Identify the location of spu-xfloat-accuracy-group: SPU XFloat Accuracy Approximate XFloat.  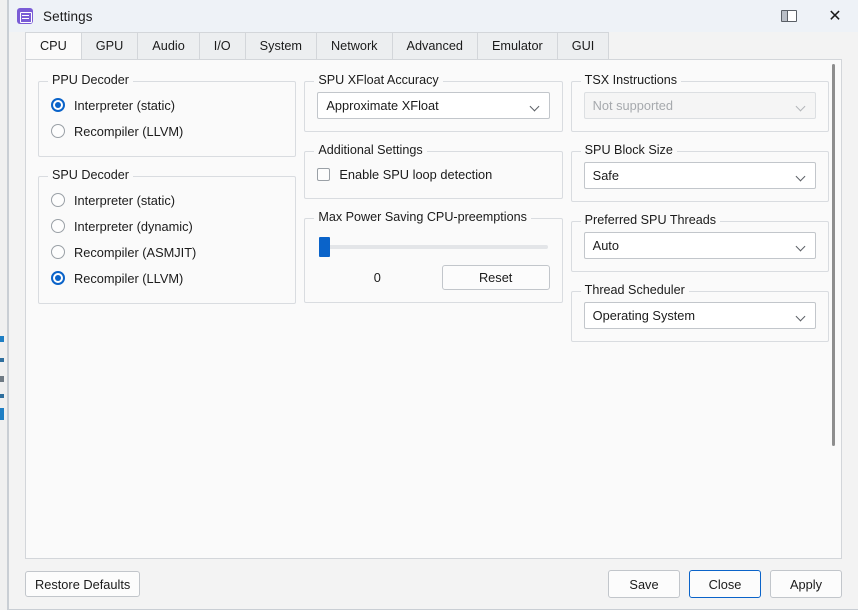
(433, 102).